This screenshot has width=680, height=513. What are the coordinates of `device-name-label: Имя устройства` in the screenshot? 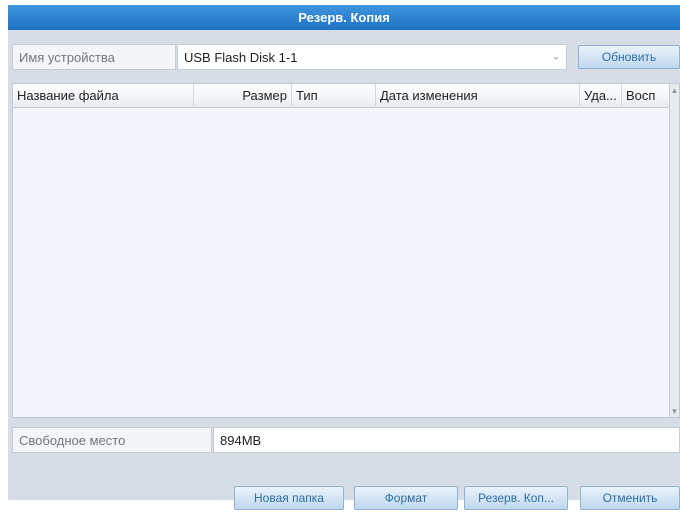 It's located at (94, 57).